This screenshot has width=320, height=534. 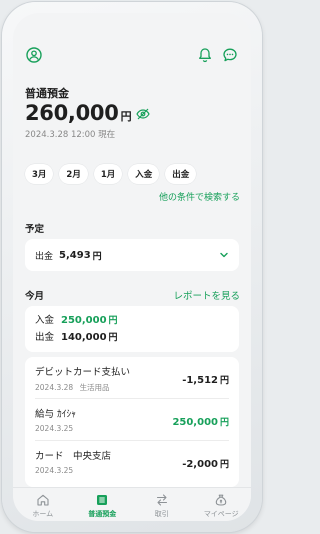 I want to click on moneybag-icon, so click(x=221, y=500).